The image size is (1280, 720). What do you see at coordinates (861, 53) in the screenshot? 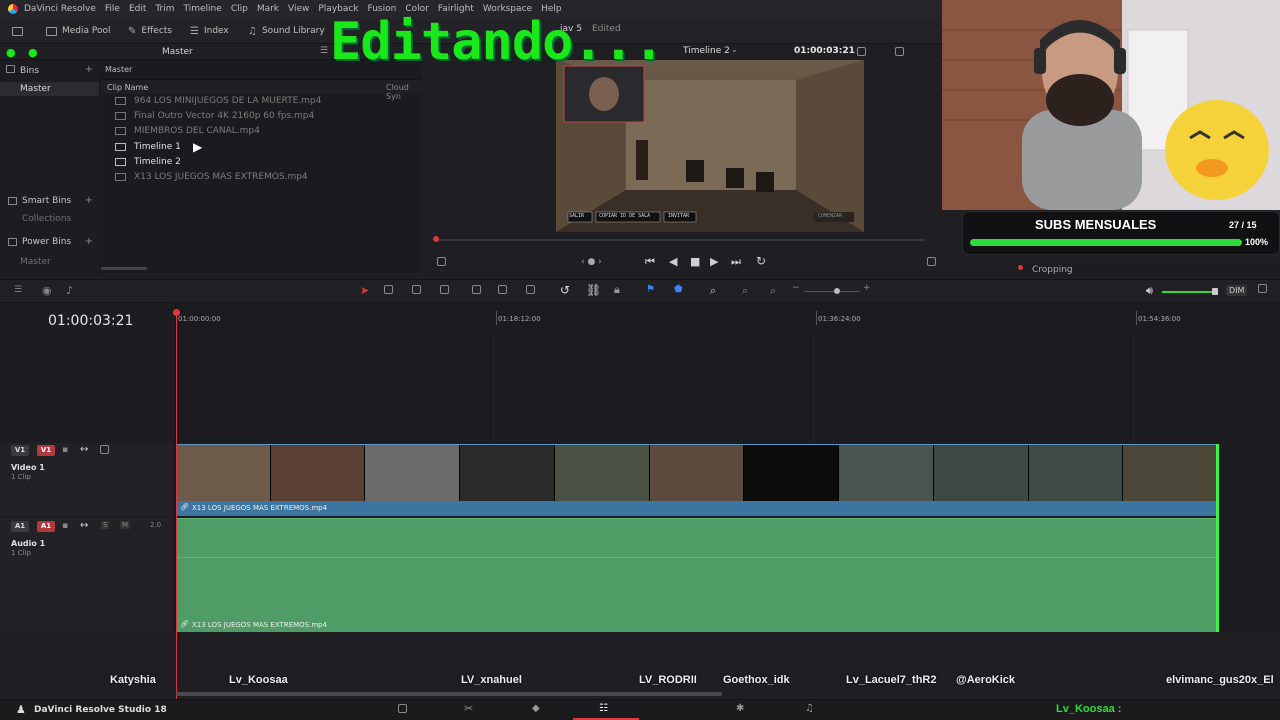
I see `viewer-options-icon` at bounding box center [861, 53].